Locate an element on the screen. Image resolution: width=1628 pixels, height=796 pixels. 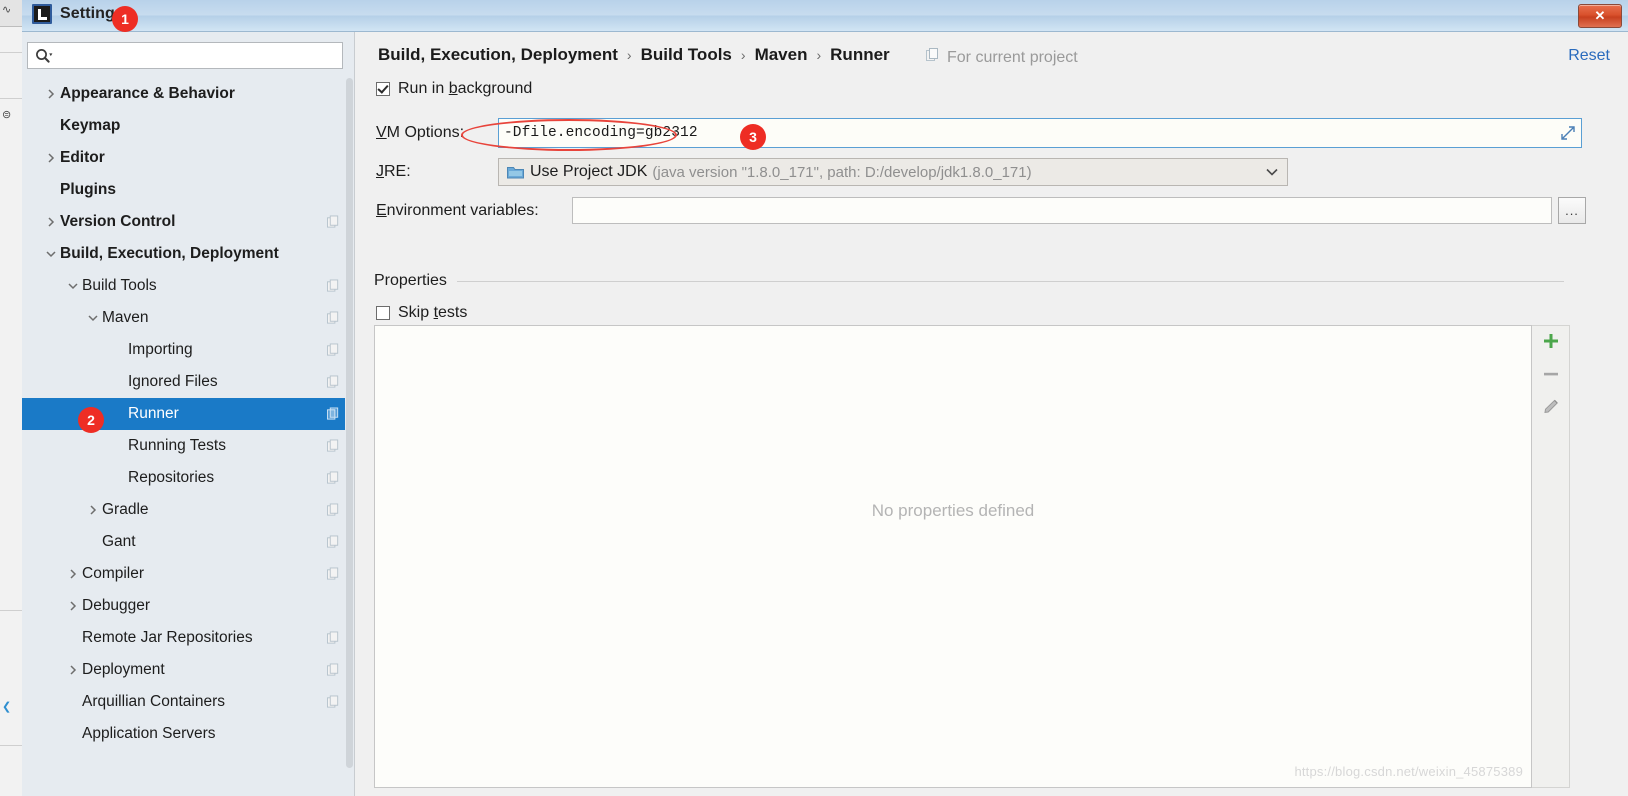
scope-label: For current project is located at coordinates (1012, 57).